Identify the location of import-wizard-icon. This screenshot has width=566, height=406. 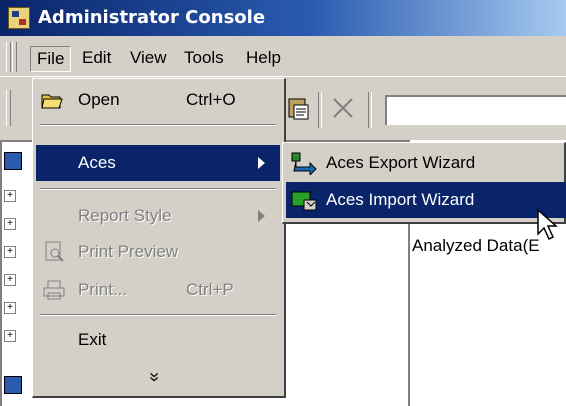
(304, 200).